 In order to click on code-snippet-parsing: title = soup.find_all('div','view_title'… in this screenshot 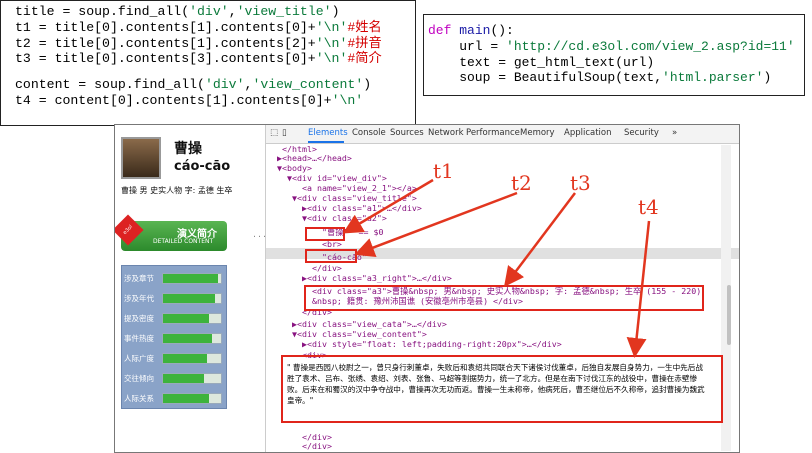, I will do `click(208, 63)`.